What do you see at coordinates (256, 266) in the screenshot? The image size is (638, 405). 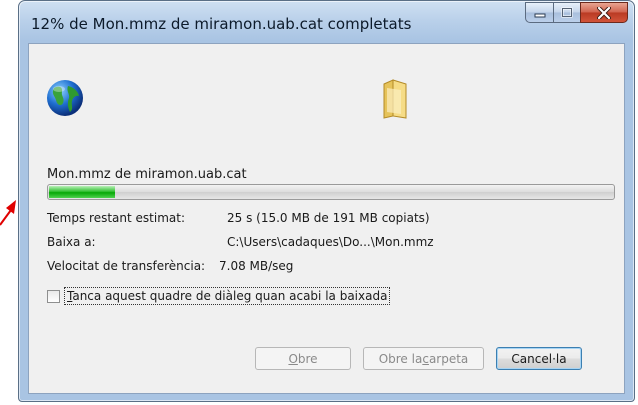 I see `transfer-rate-value: 7.08 MB/seg` at bounding box center [256, 266].